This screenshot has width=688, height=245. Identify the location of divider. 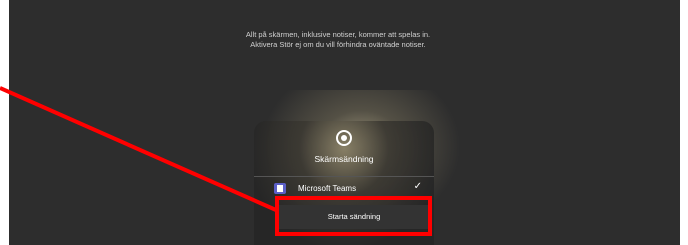
(344, 176).